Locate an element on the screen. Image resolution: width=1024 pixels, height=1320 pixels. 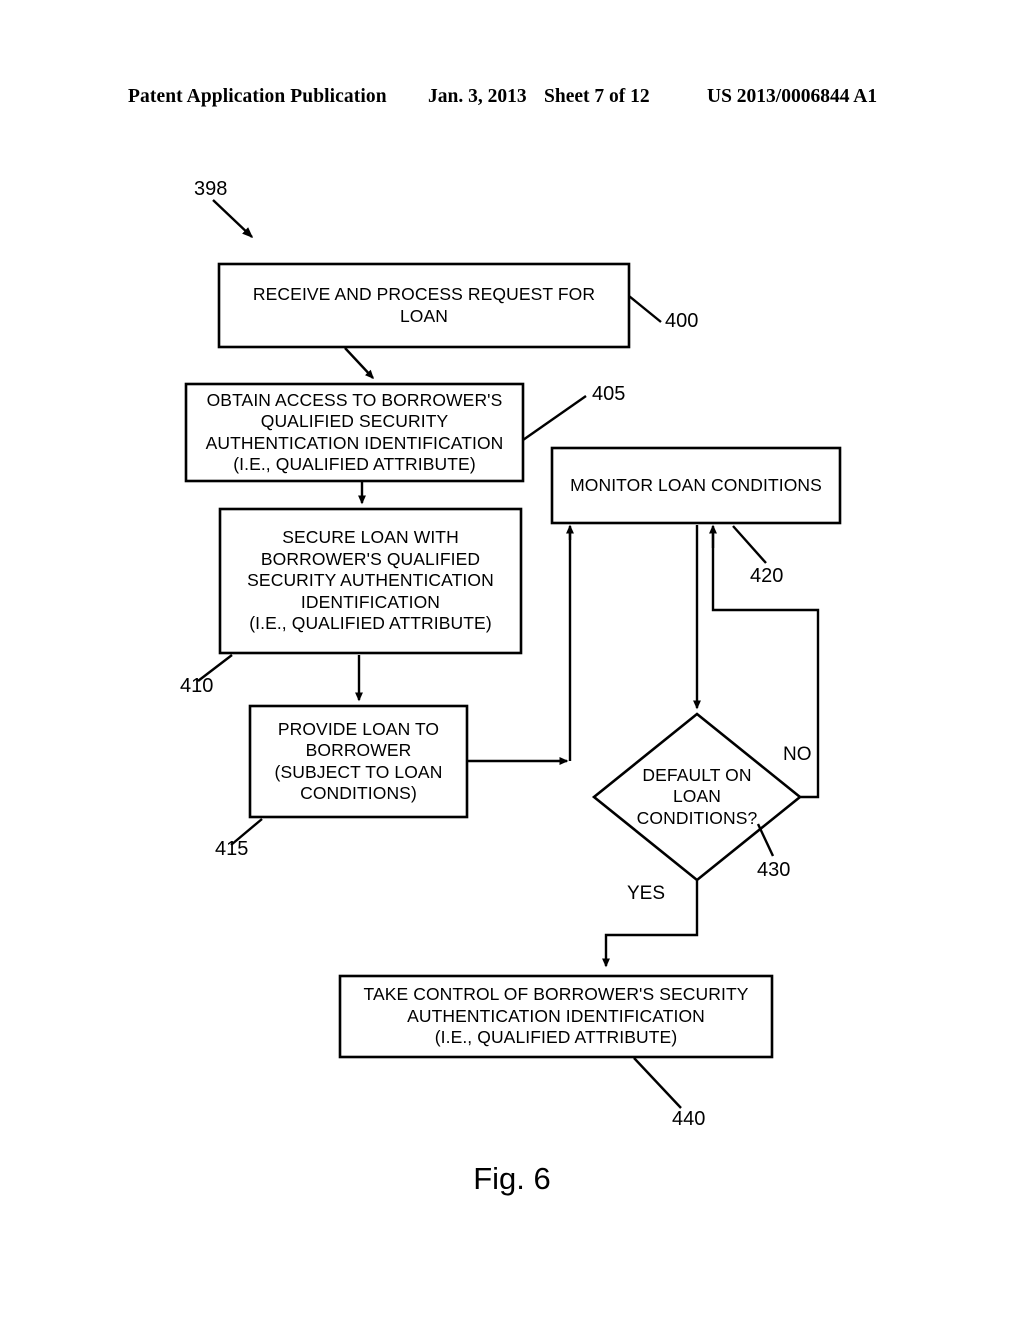
figure-caption: Fig. 6 is located at coordinates (512, 1178).